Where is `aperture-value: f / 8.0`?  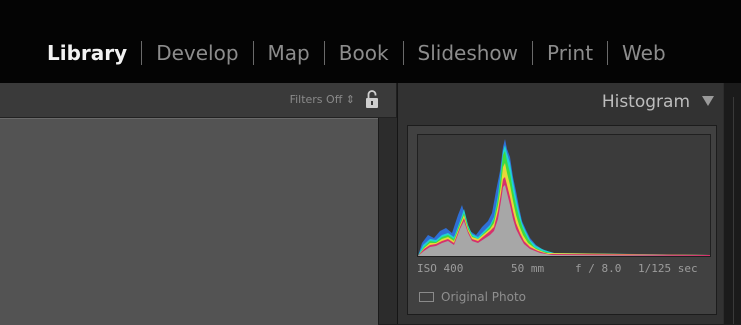 aperture-value: f / 8.0 is located at coordinates (598, 268).